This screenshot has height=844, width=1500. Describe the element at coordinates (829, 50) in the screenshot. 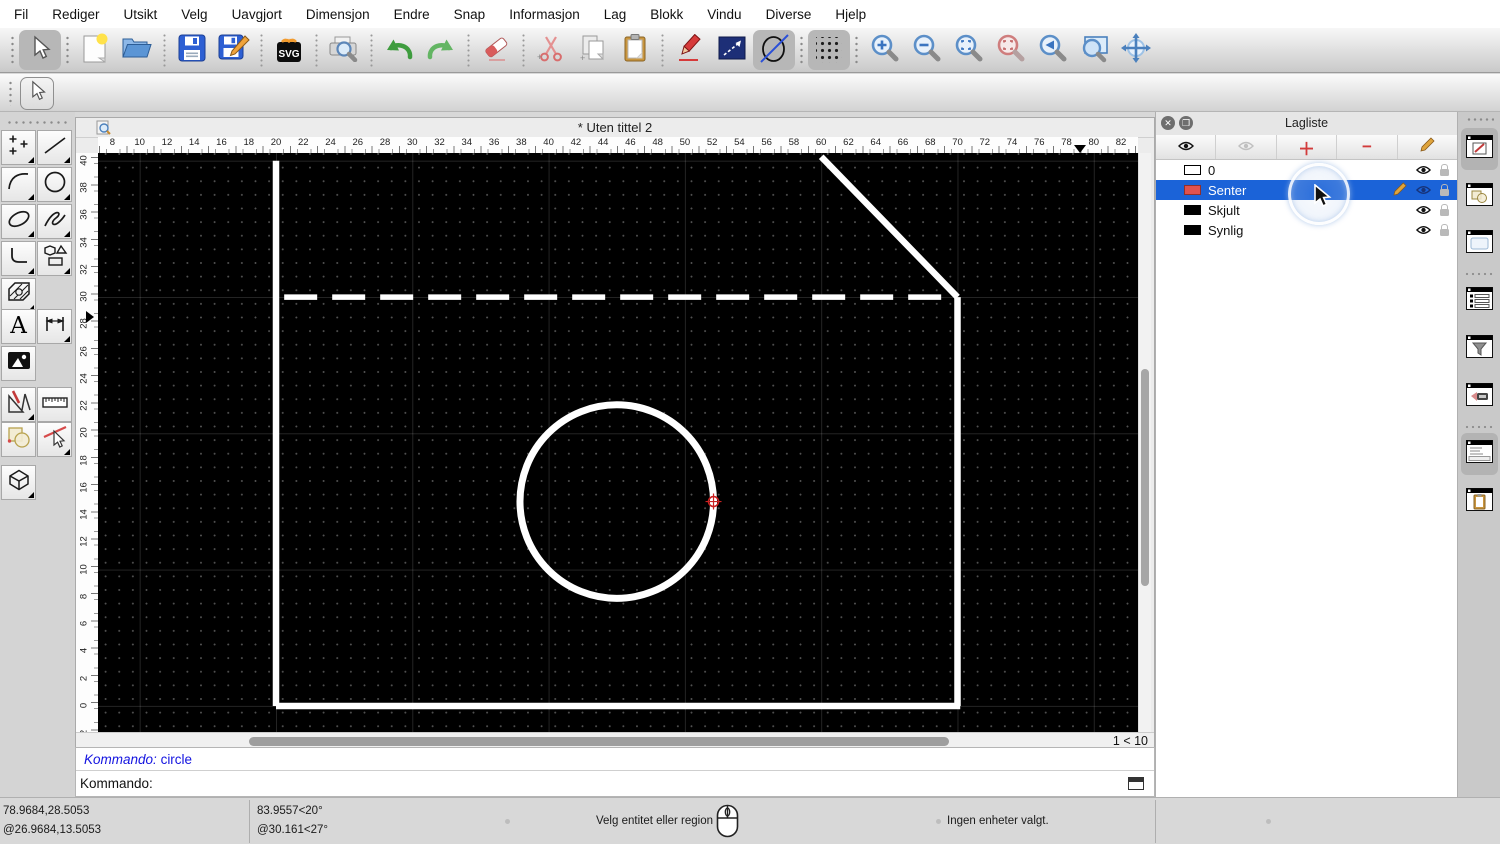

I see `grid-toggle-button` at that location.